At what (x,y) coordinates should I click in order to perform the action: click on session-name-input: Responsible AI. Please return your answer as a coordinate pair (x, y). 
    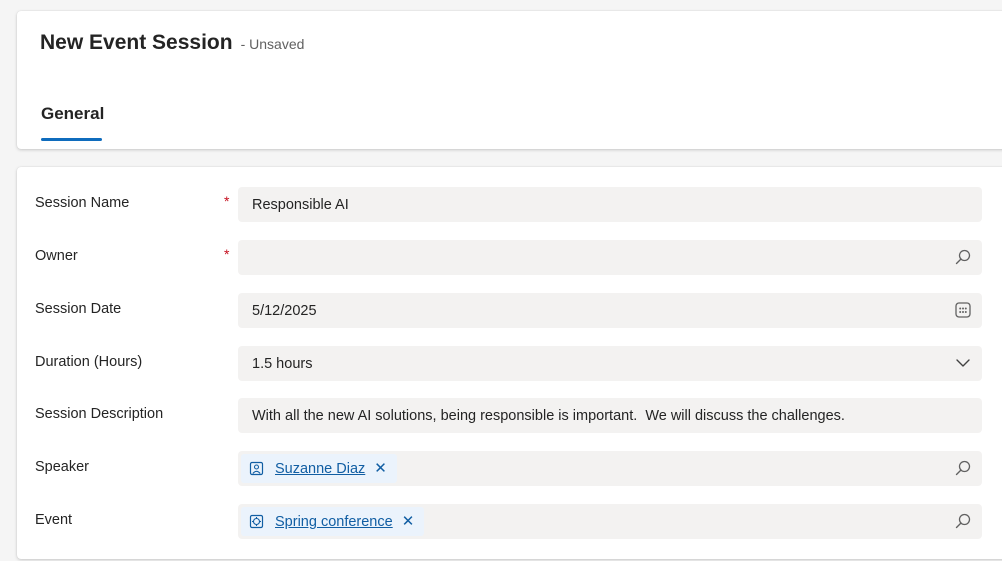
    Looking at the image, I should click on (610, 204).